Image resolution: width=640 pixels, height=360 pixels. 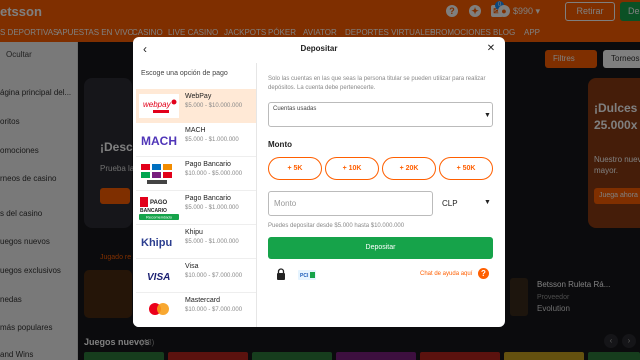 What do you see at coordinates (380, 248) in the screenshot?
I see `deposit-button: Depositar` at bounding box center [380, 248].